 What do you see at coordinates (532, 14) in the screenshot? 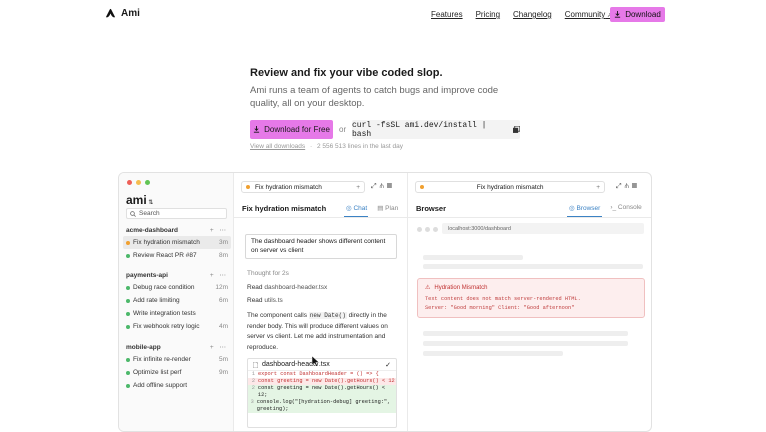
I see `nav-link-changelog: Changelog` at bounding box center [532, 14].